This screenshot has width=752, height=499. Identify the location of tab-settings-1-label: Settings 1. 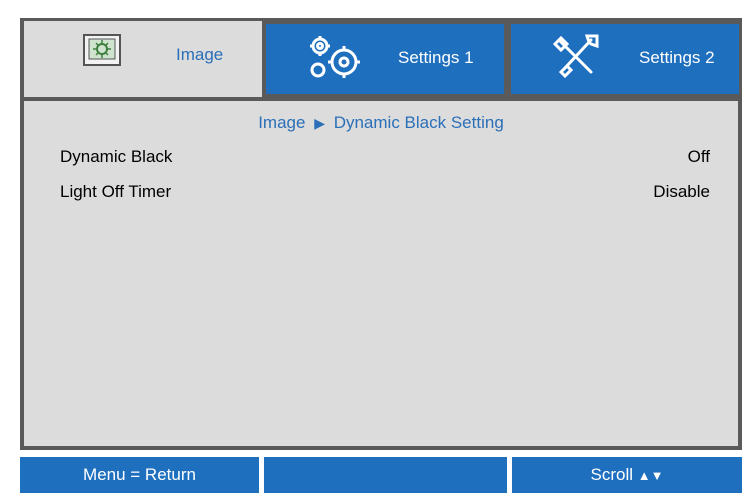
(436, 57).